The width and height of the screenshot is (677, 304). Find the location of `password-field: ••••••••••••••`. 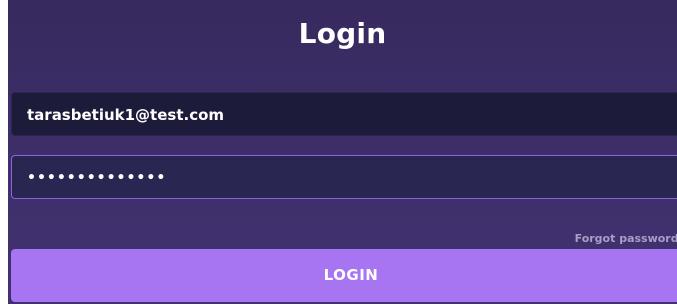

password-field: •••••••••••••• is located at coordinates (344, 177).